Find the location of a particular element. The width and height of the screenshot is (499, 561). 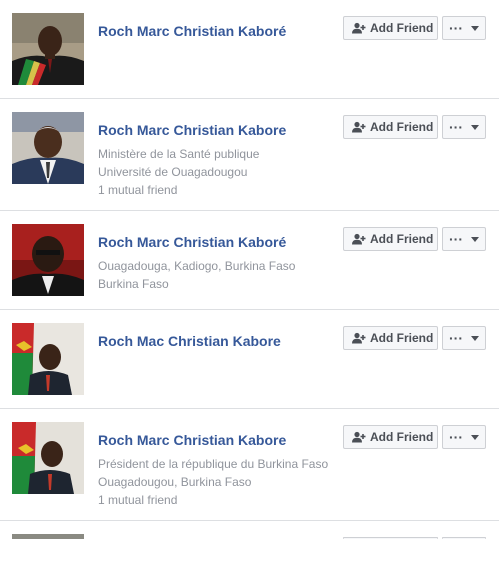

profile-name-link: Roch Mac Christian Kabore is located at coordinates (189, 341).